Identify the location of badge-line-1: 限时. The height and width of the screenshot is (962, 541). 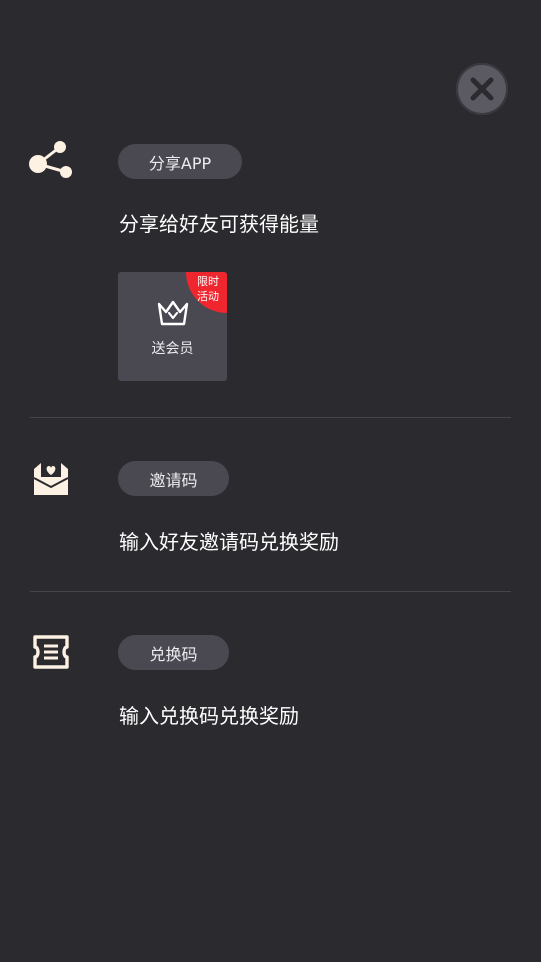
(208, 281).